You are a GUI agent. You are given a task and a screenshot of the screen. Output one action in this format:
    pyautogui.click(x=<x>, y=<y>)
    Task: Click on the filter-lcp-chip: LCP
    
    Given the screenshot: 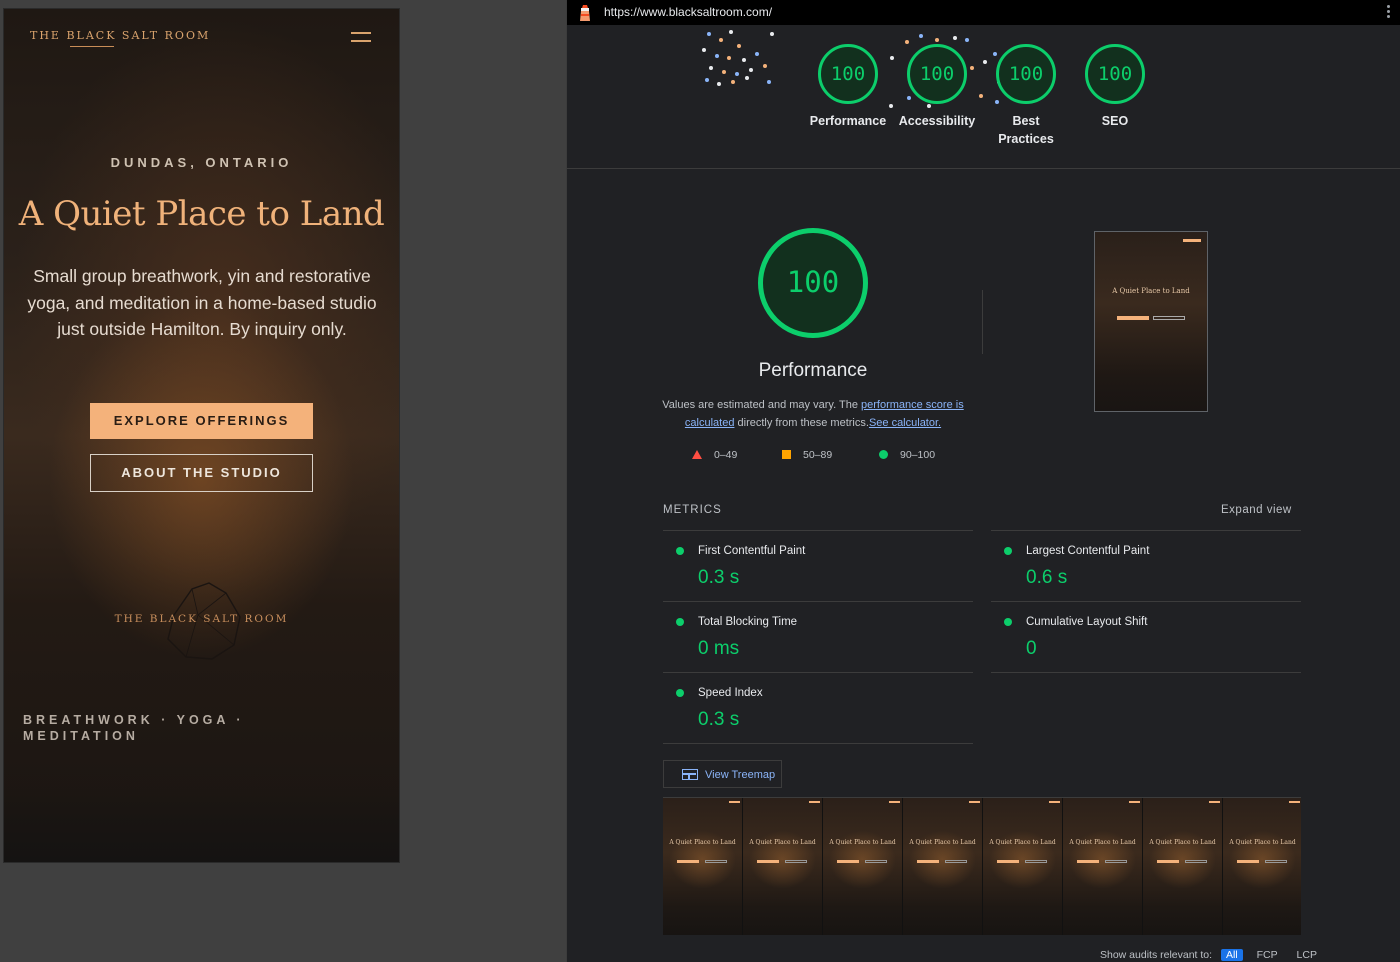 What is the action you would take?
    pyautogui.click(x=1307, y=955)
    